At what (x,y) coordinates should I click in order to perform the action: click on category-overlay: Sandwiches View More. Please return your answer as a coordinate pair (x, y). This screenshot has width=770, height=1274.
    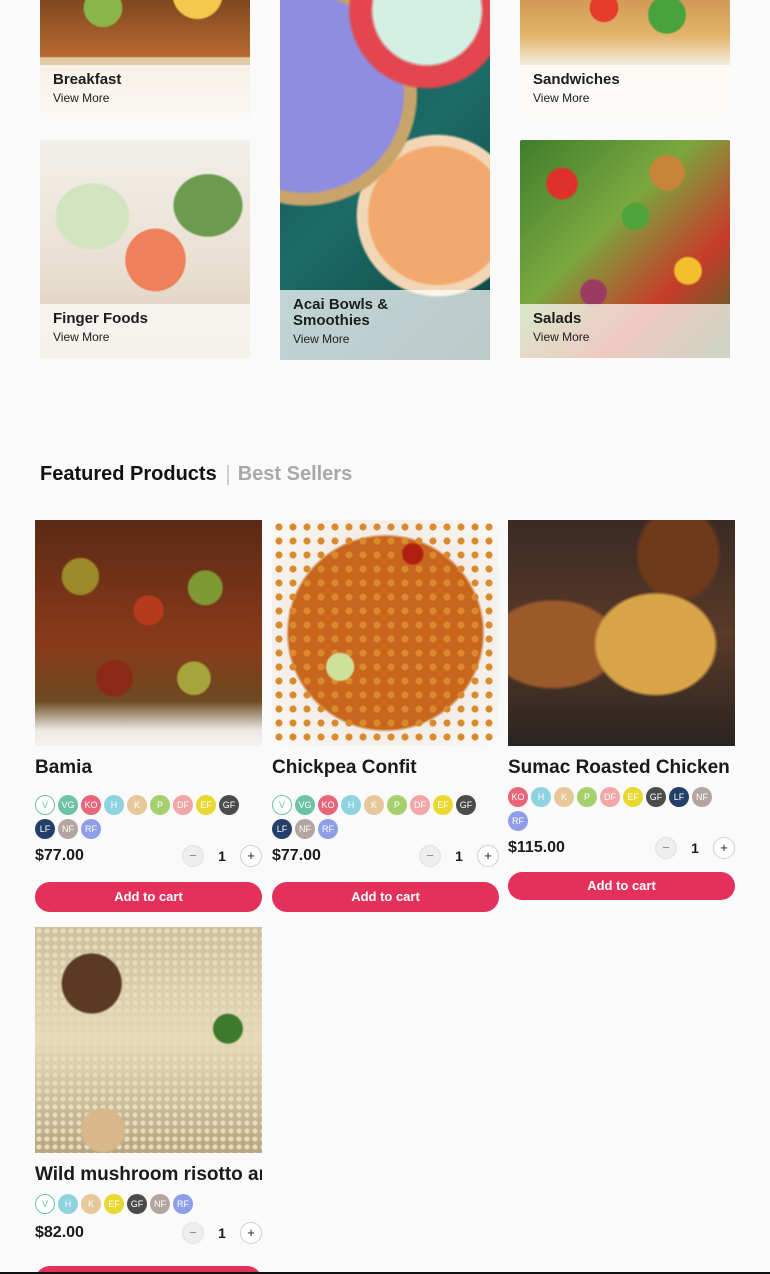
    Looking at the image, I should click on (625, 92).